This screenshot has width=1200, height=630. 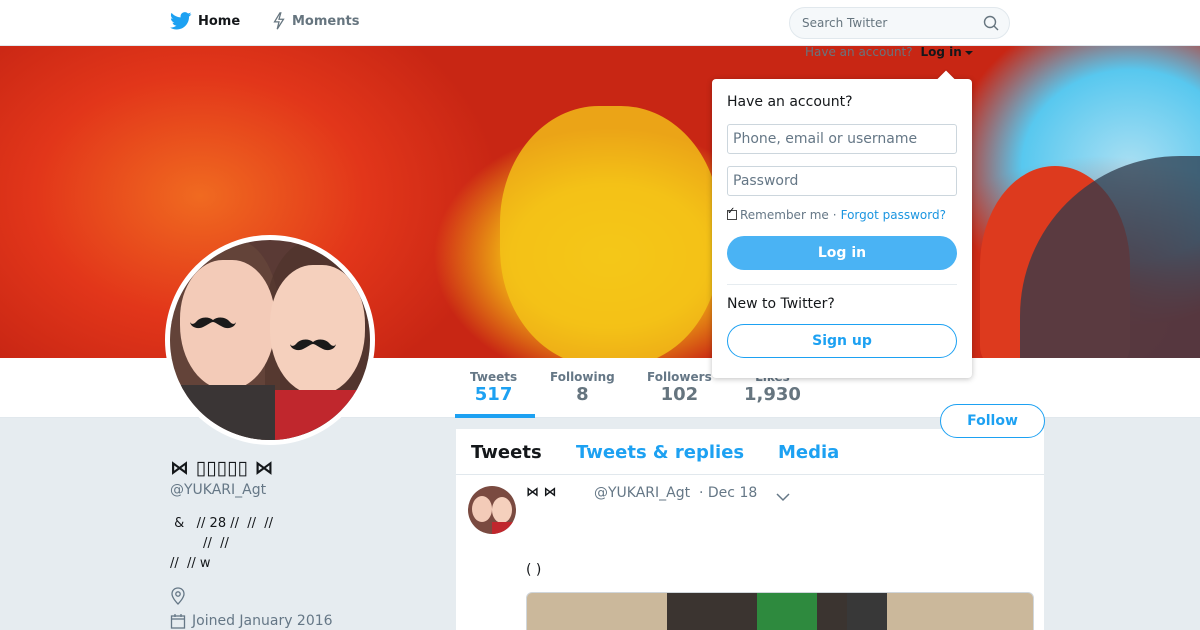 I want to click on stat-label: Followers, so click(x=679, y=377).